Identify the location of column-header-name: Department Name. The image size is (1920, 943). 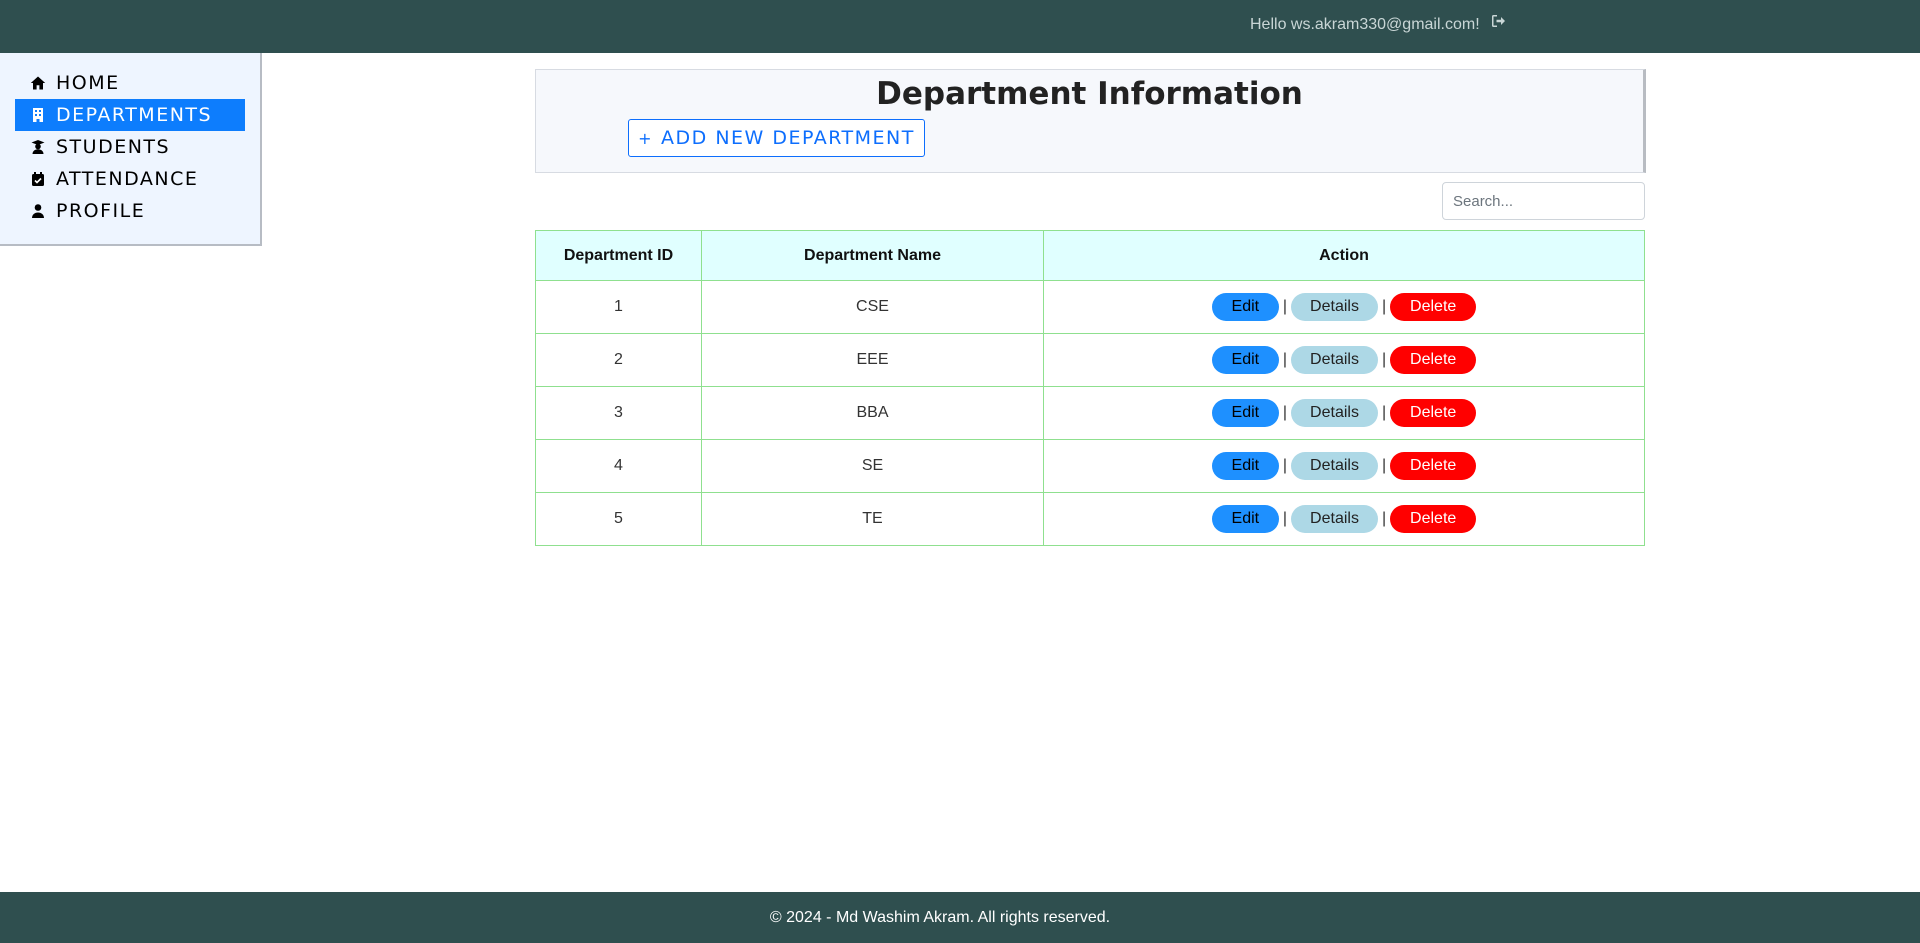
(872, 255).